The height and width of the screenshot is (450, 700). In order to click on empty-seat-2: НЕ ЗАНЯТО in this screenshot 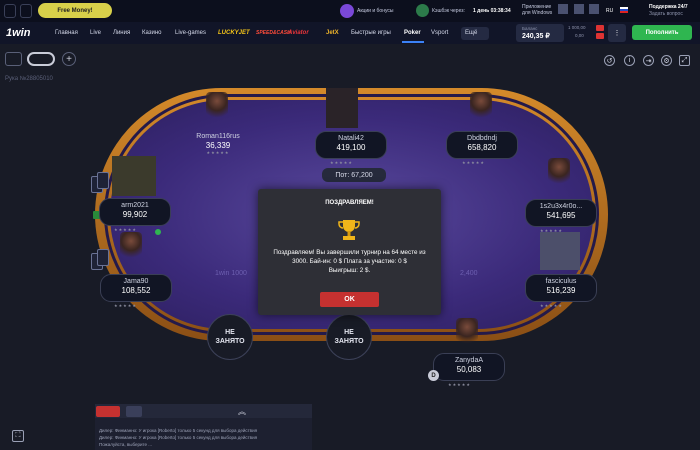, I will do `click(349, 337)`.